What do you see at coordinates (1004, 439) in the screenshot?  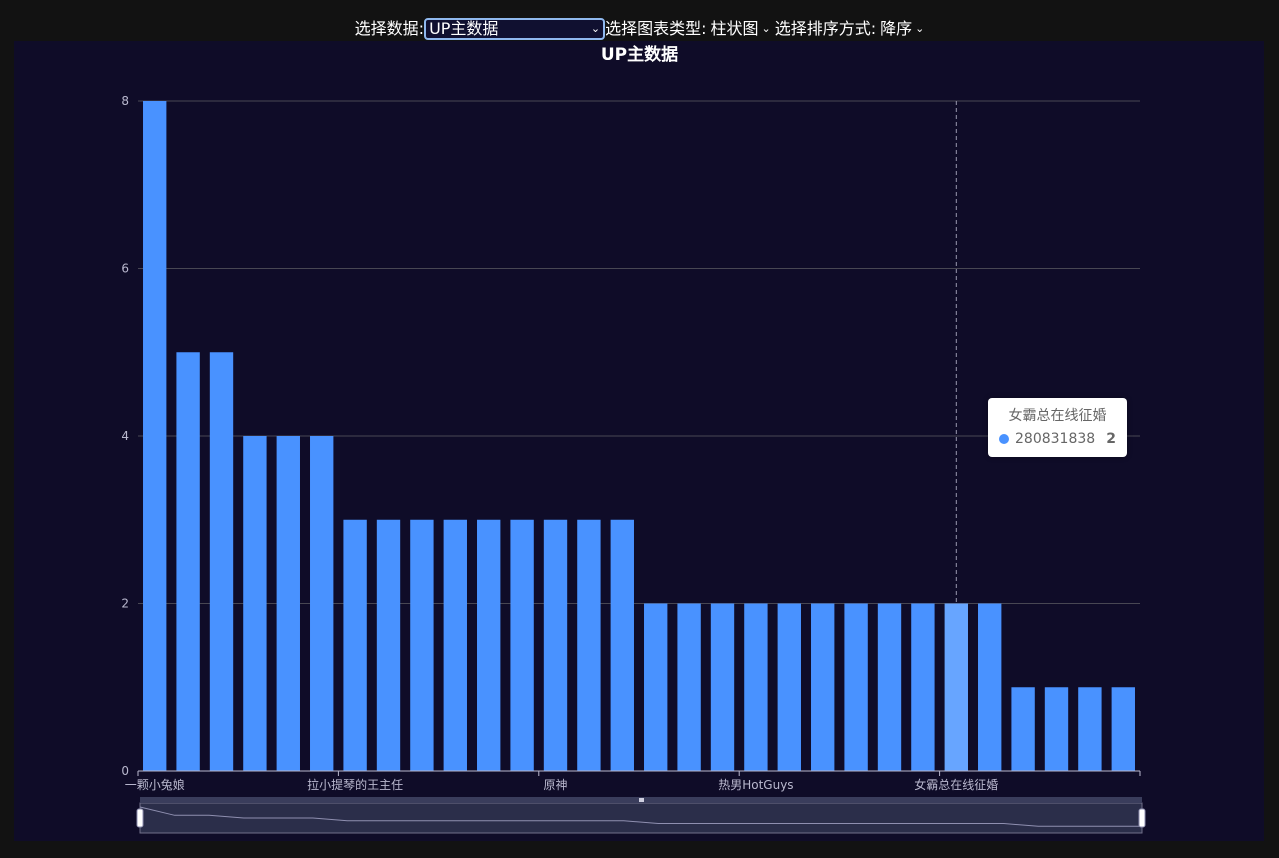 I see `series-dot-icon` at bounding box center [1004, 439].